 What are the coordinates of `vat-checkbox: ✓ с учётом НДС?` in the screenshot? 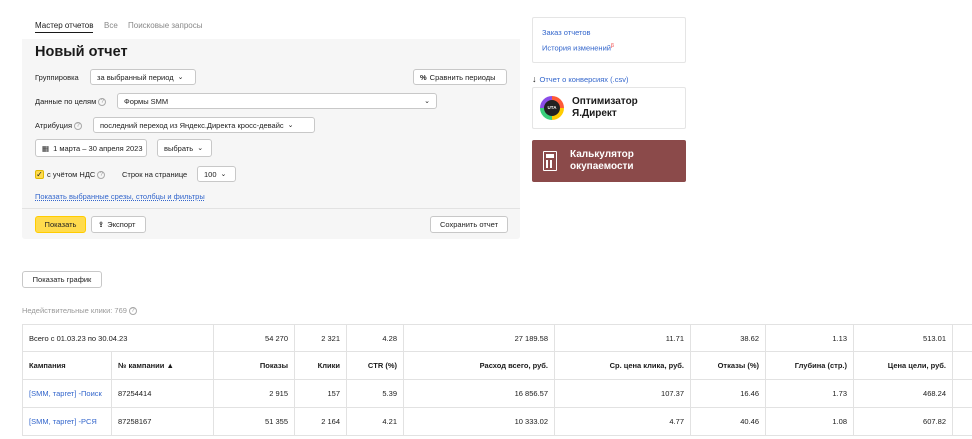 It's located at (70, 174).